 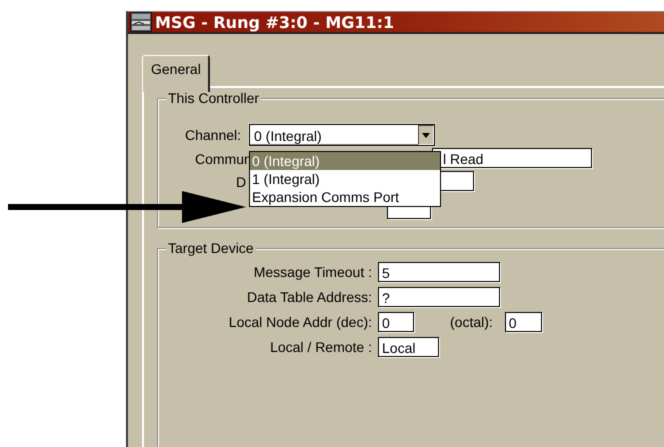 I want to click on field-label: (octal):, so click(x=471, y=322).